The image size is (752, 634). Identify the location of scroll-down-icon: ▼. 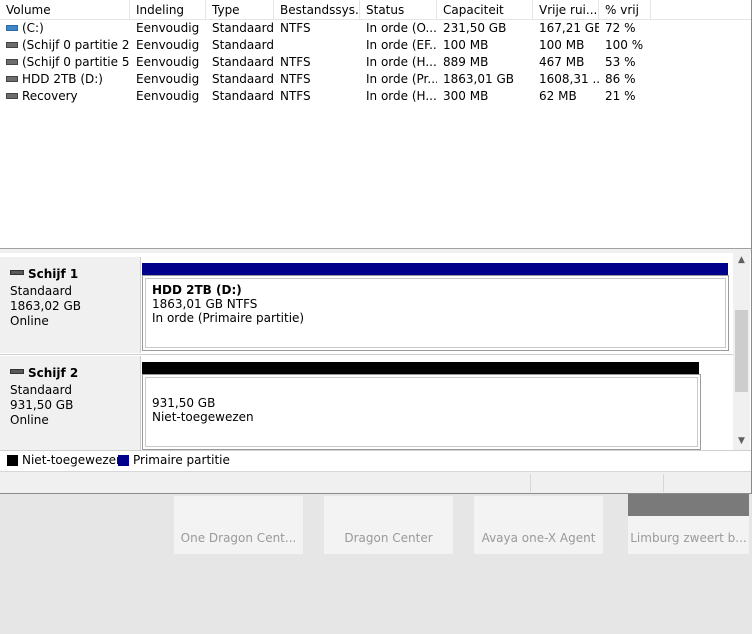
(741, 441).